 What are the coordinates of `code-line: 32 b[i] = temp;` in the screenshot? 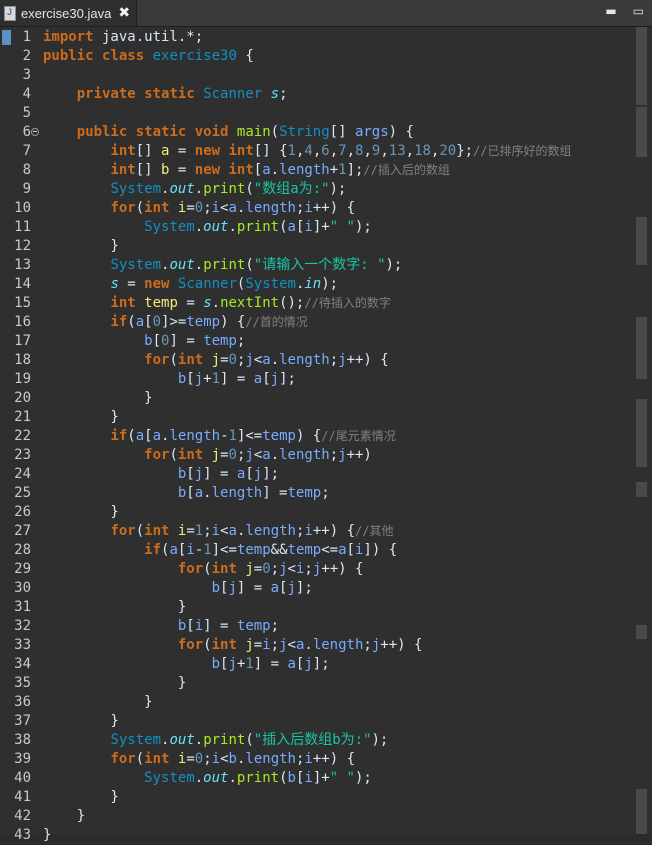 It's located at (315, 626).